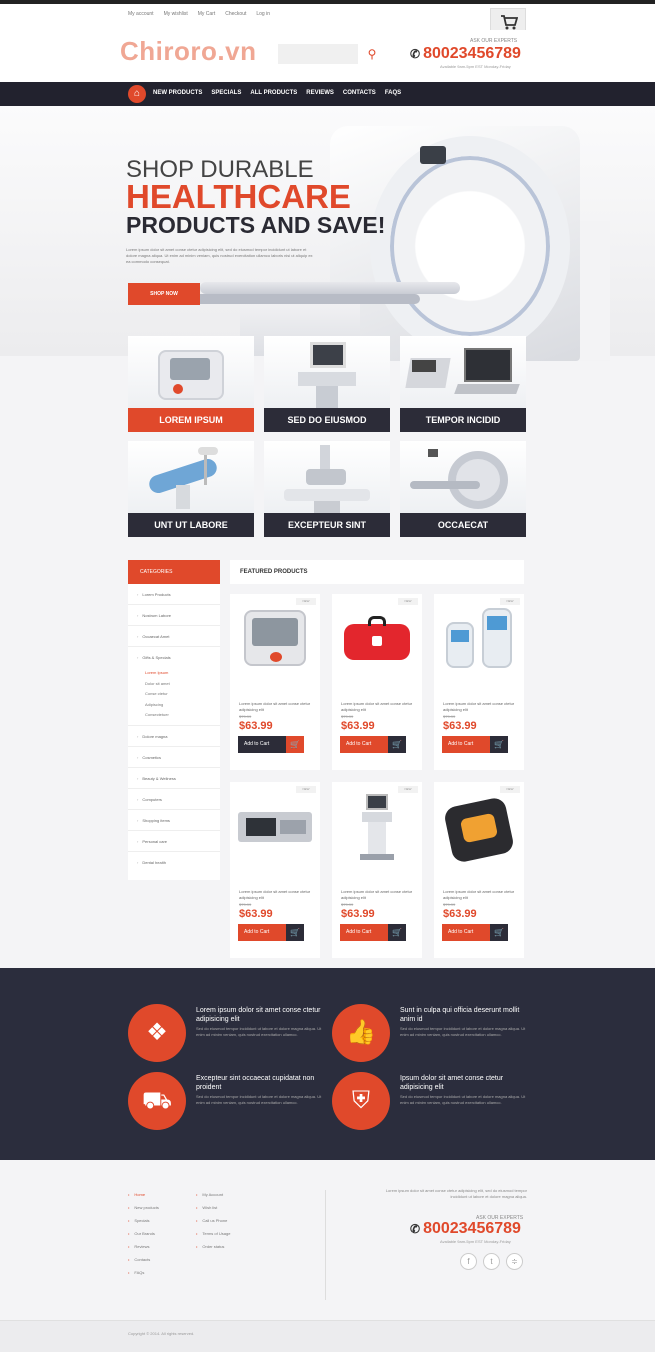 Image resolution: width=655 pixels, height=1352 pixels. What do you see at coordinates (174, 657) in the screenshot?
I see `sidebar-item: Gifts & Specials` at bounding box center [174, 657].